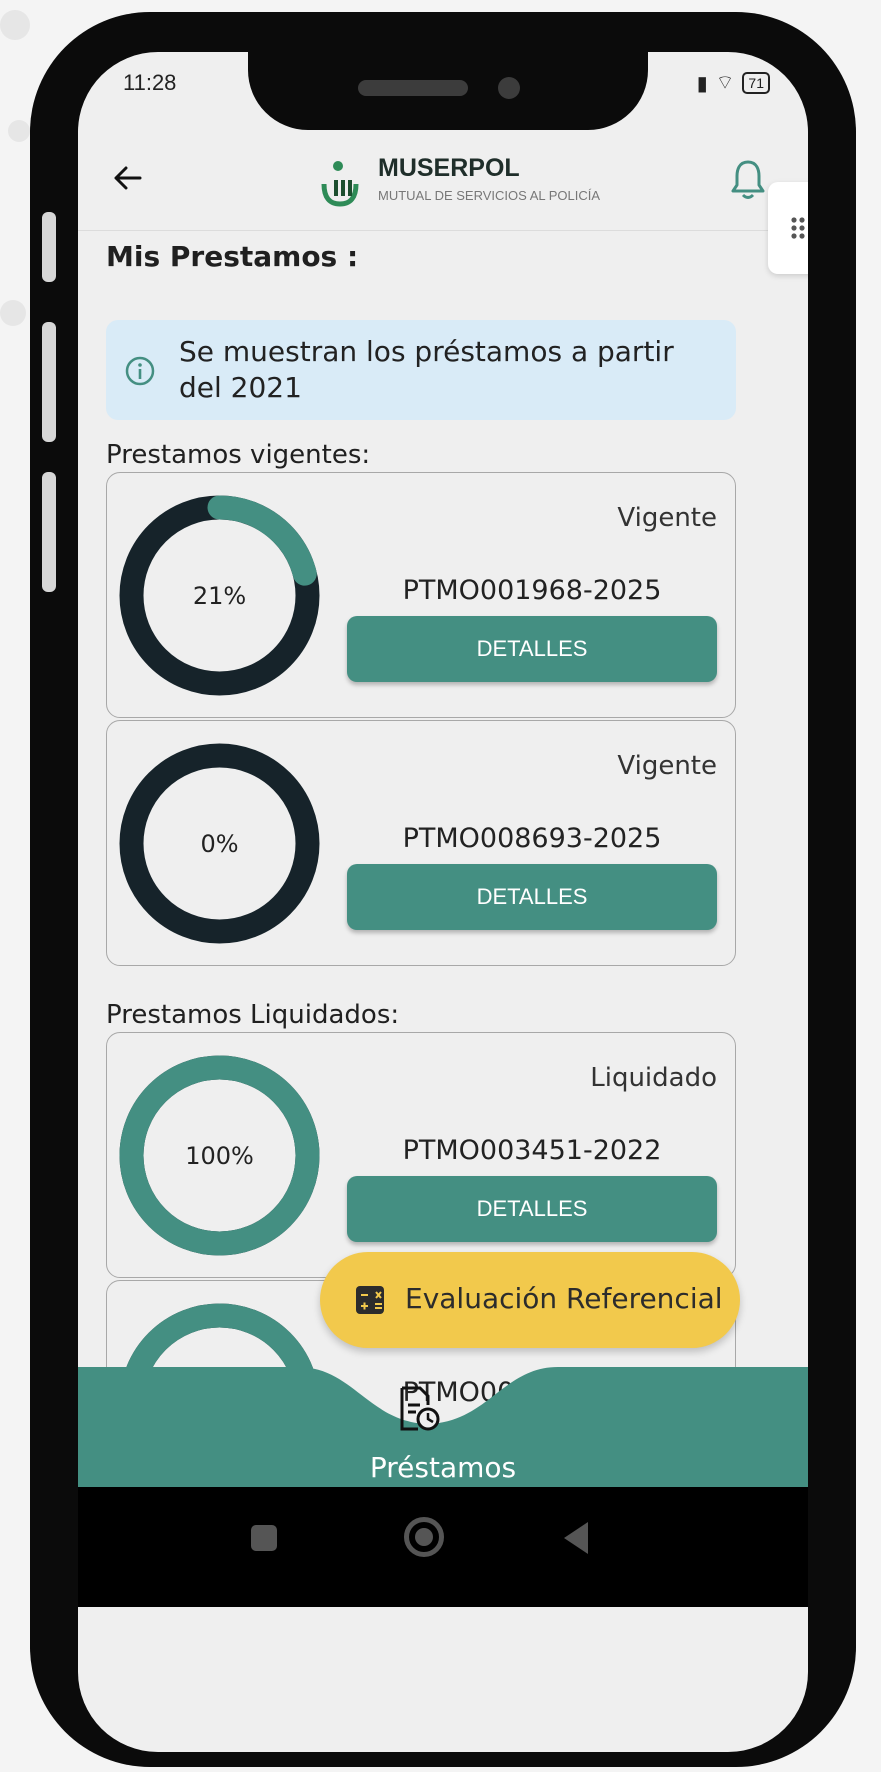 The width and height of the screenshot is (881, 1772). I want to click on app-bar: MUSERPOL MUTUAL DE SERVICIOS AL POLICÍA, so click(443, 175).